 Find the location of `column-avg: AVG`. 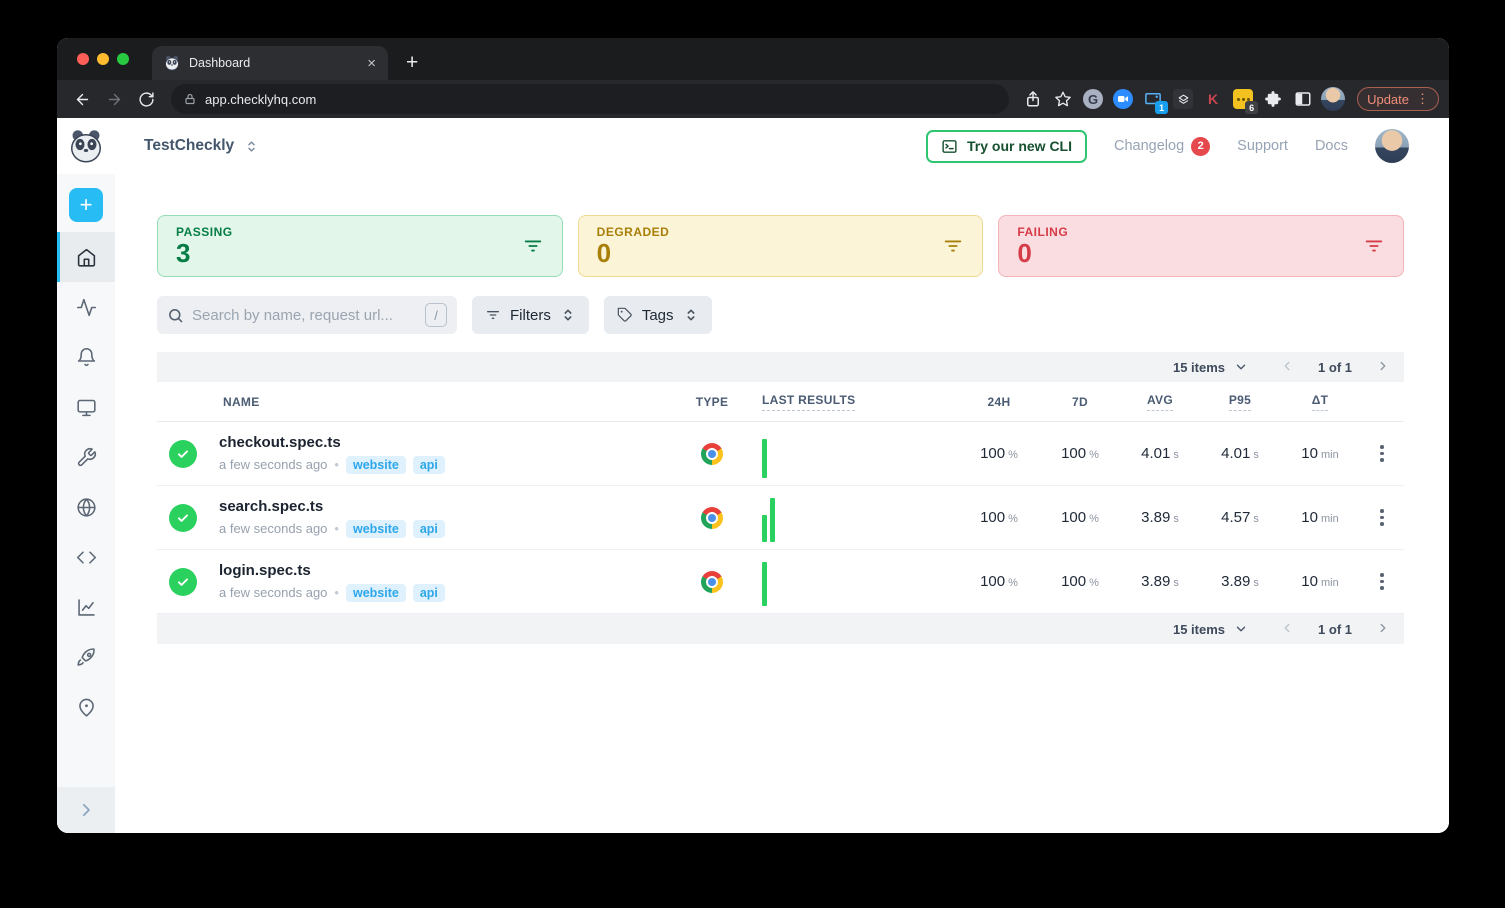

column-avg: AVG is located at coordinates (1159, 402).